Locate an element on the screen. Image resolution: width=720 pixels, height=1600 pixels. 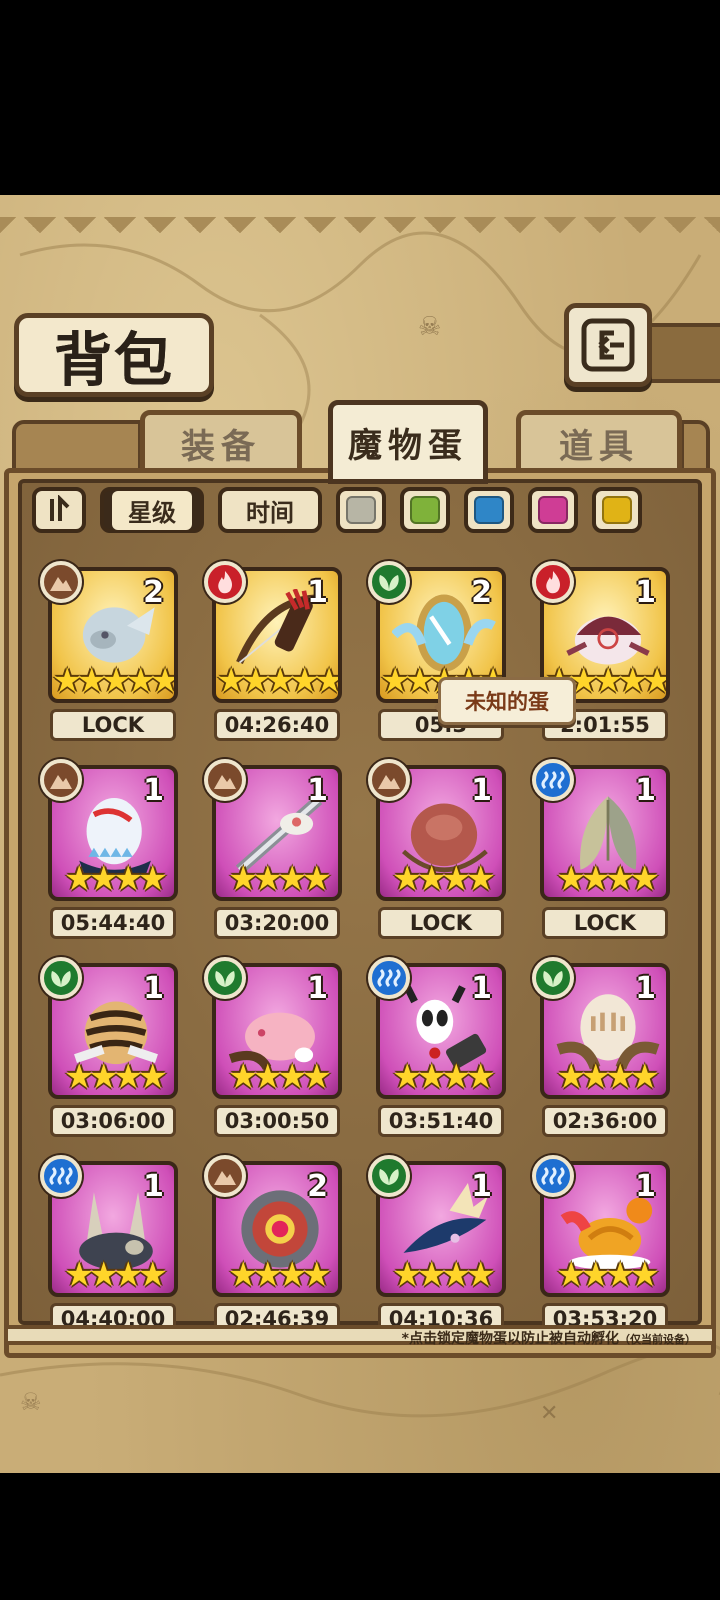
filter-color-pink is located at coordinates (553, 510).